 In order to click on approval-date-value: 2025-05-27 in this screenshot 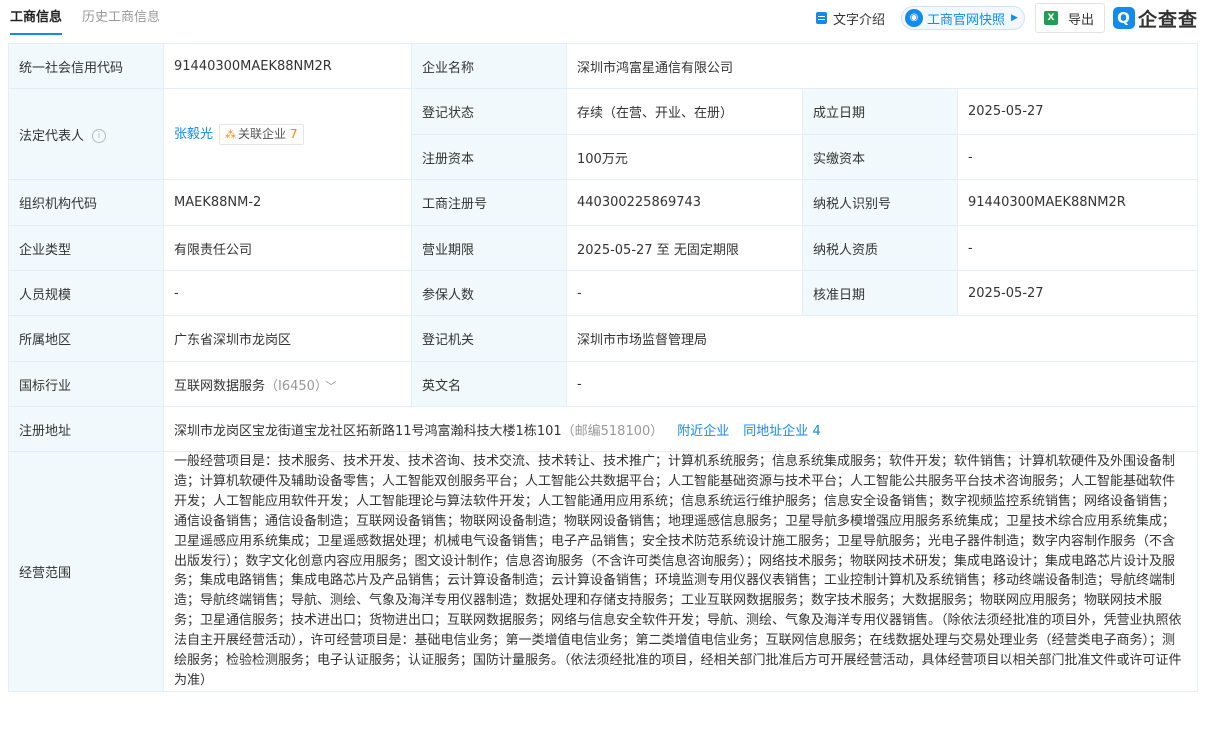, I will do `click(1077, 293)`.